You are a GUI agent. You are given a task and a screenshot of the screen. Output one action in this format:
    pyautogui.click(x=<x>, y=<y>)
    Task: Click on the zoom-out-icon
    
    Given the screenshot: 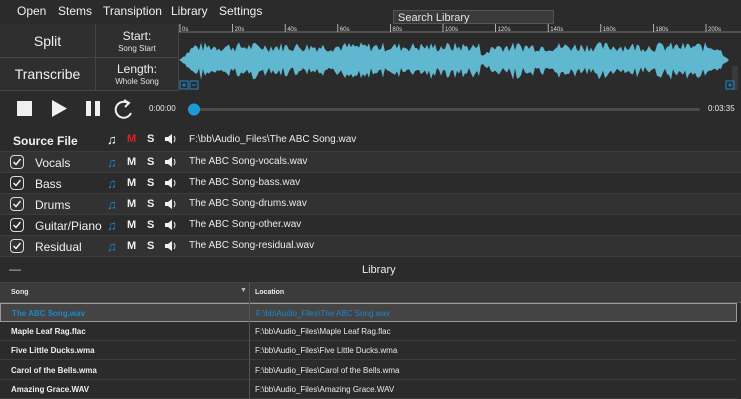 What is the action you would take?
    pyautogui.click(x=194, y=85)
    